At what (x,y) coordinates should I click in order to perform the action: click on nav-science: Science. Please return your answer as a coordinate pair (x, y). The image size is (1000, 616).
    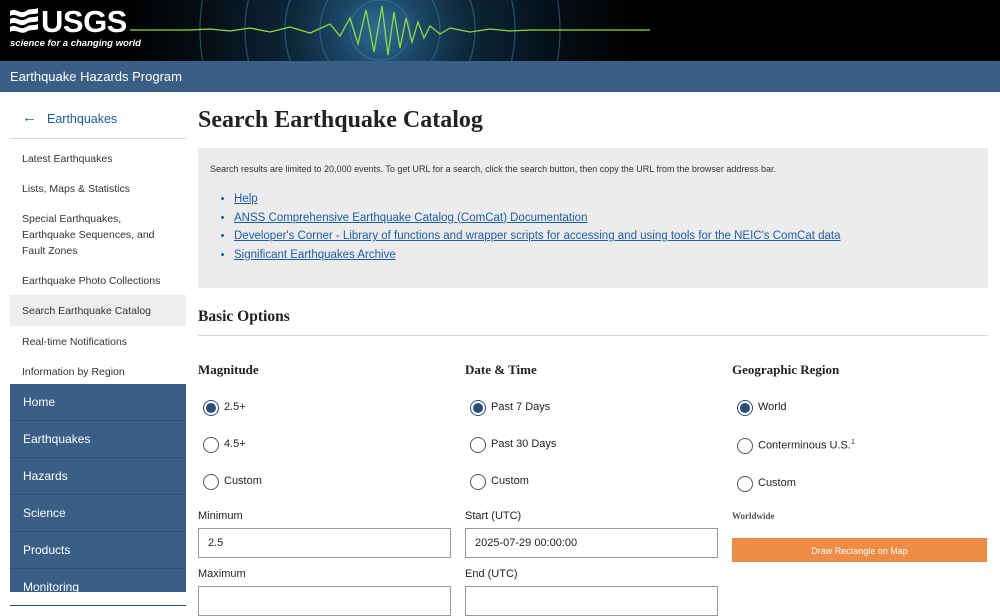
    Looking at the image, I should click on (98, 513).